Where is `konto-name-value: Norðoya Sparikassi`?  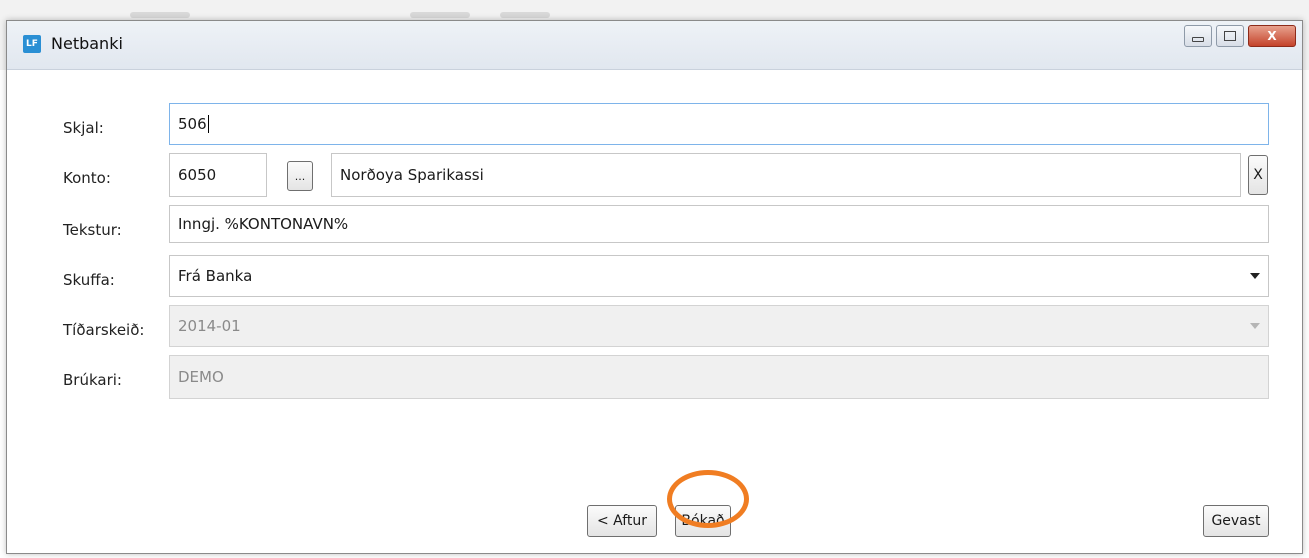
konto-name-value: Norðoya Sparikassi is located at coordinates (412, 175).